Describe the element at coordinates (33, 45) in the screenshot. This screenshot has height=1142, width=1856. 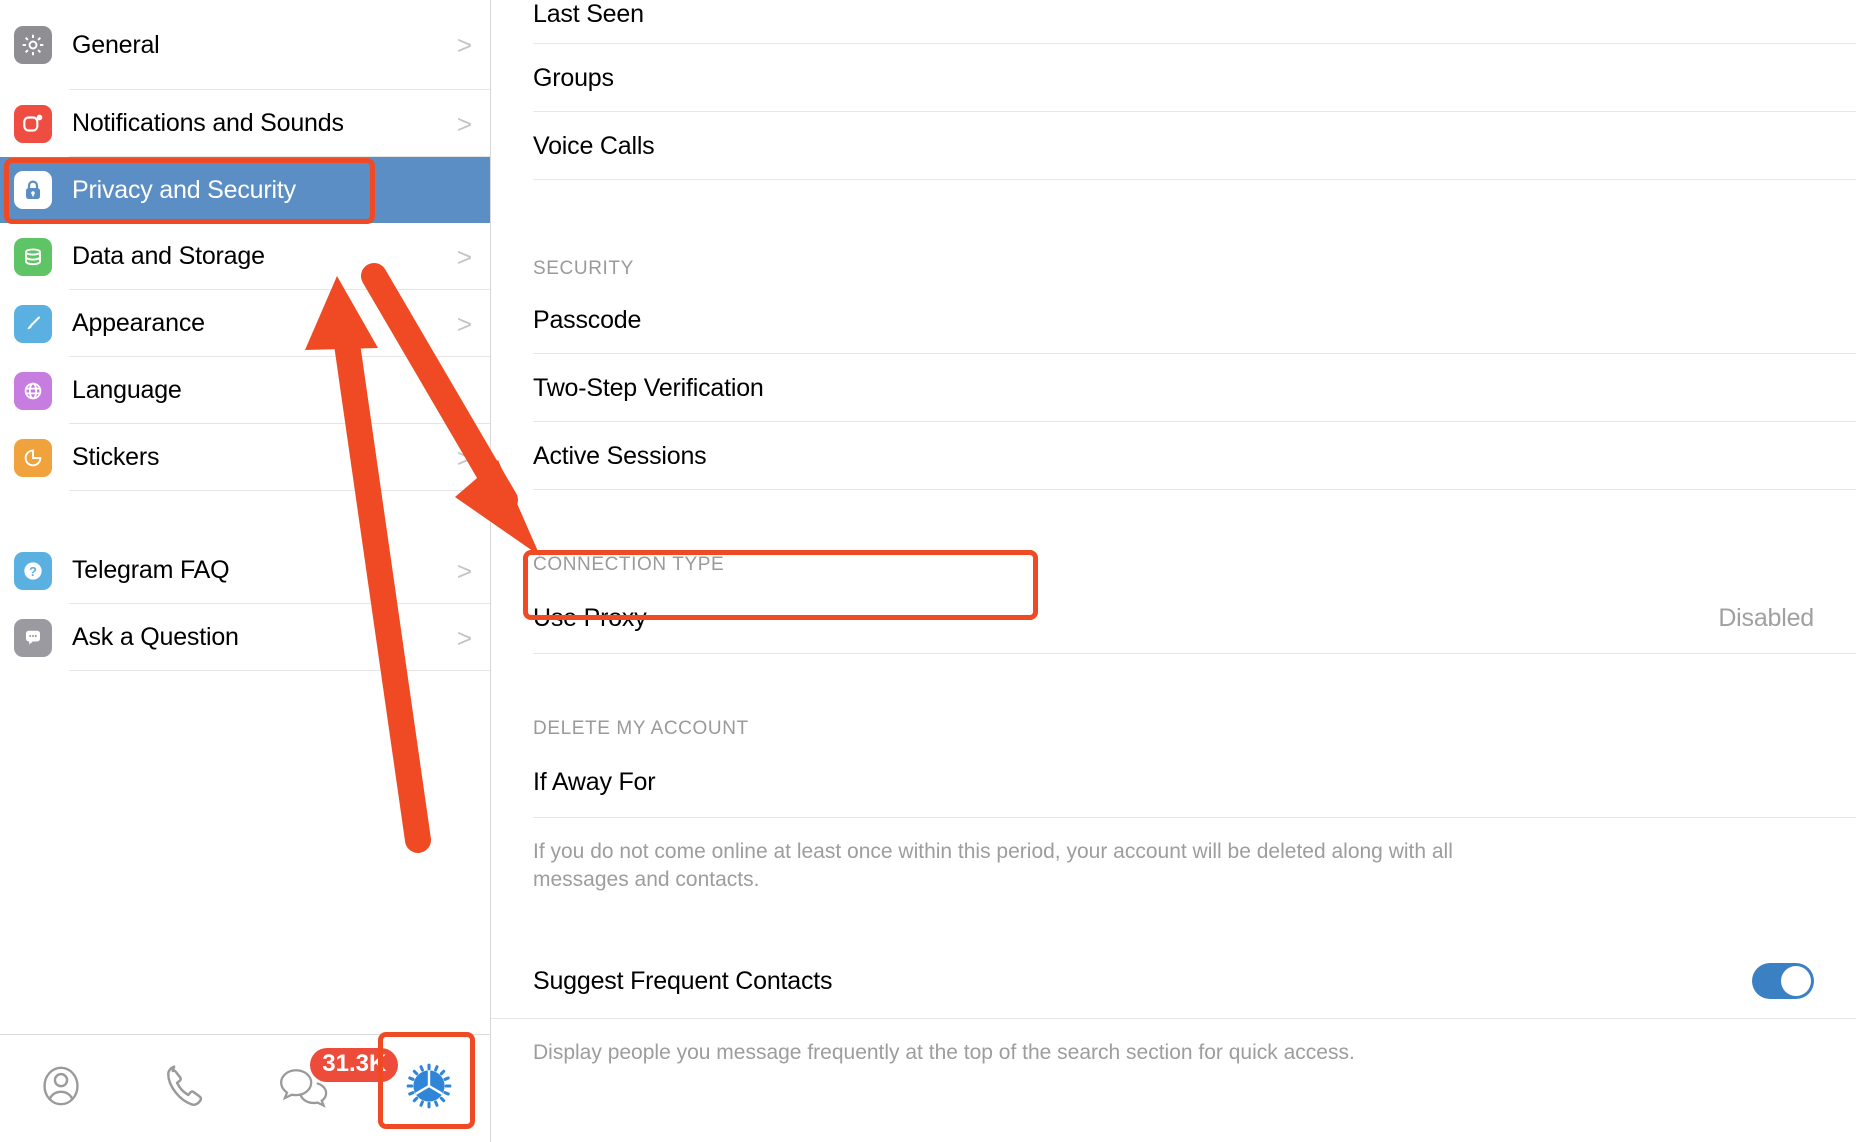
I see `gear-icon` at that location.